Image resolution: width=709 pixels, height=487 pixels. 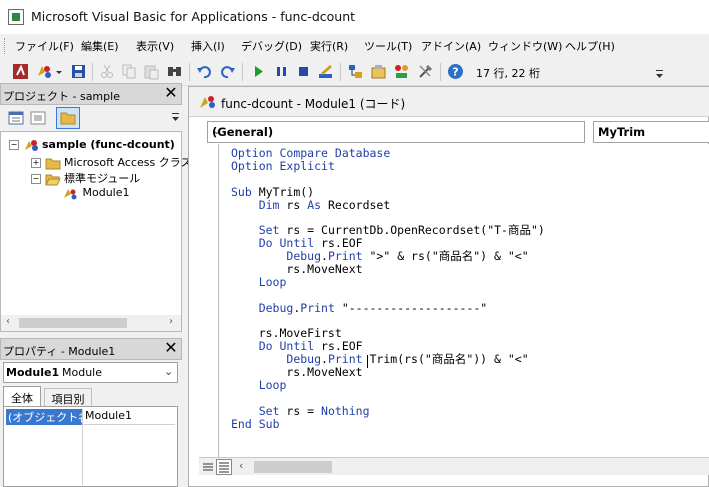 What do you see at coordinates (68, 397) in the screenshot?
I see `tab-categorized: 項目別` at bounding box center [68, 397].